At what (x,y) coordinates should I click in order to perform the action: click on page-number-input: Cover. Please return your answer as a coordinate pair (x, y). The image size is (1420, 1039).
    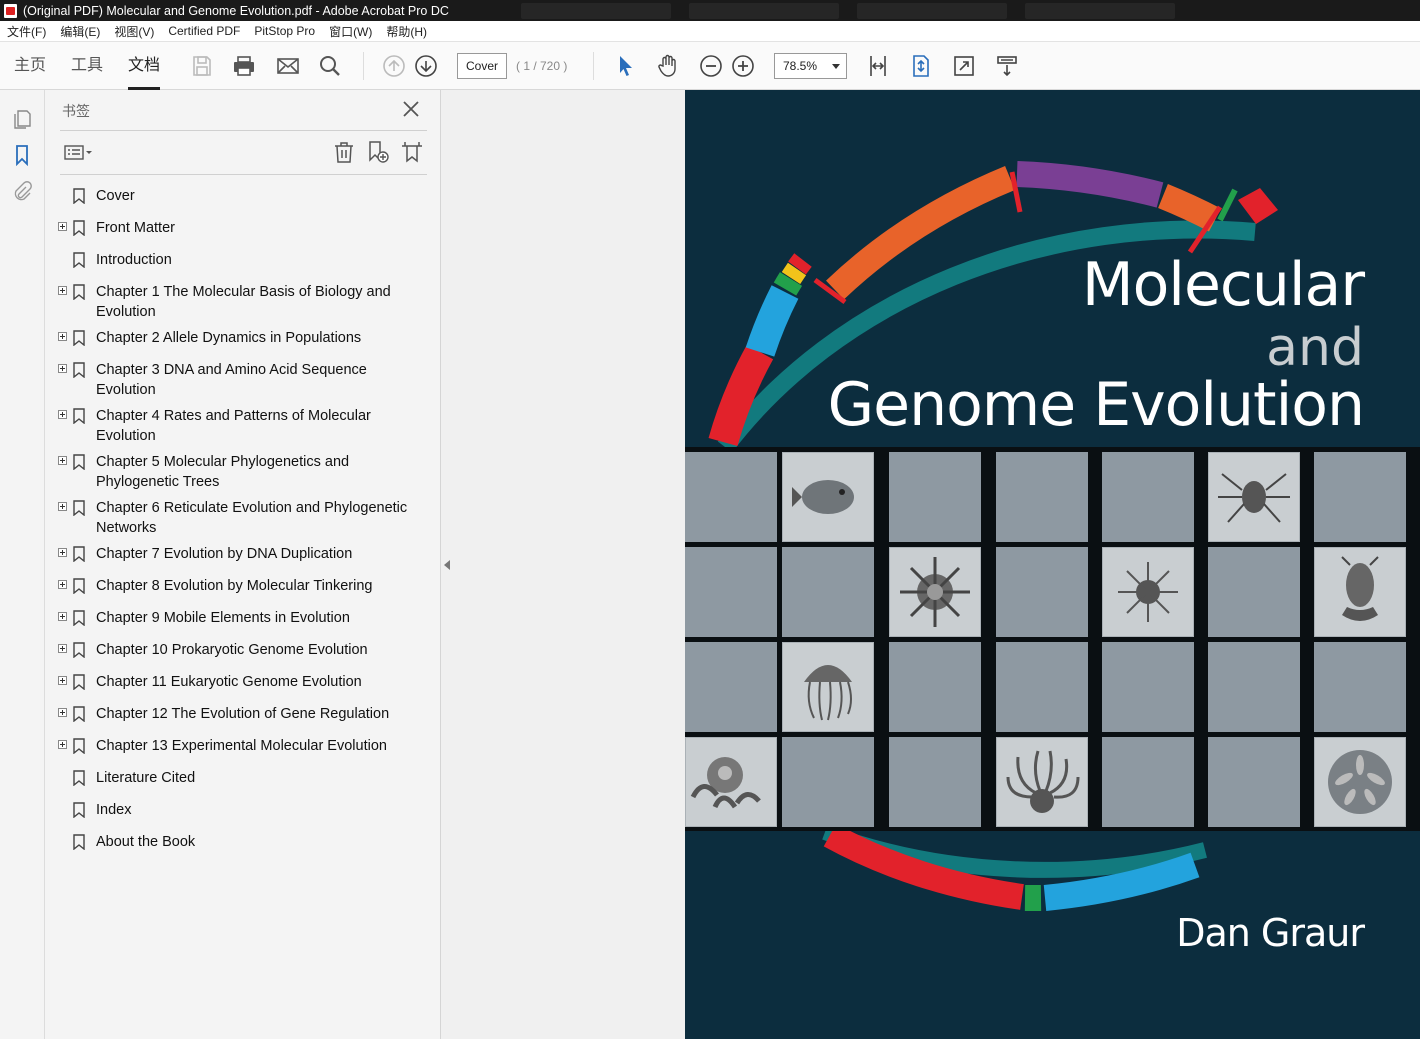
    Looking at the image, I should click on (482, 66).